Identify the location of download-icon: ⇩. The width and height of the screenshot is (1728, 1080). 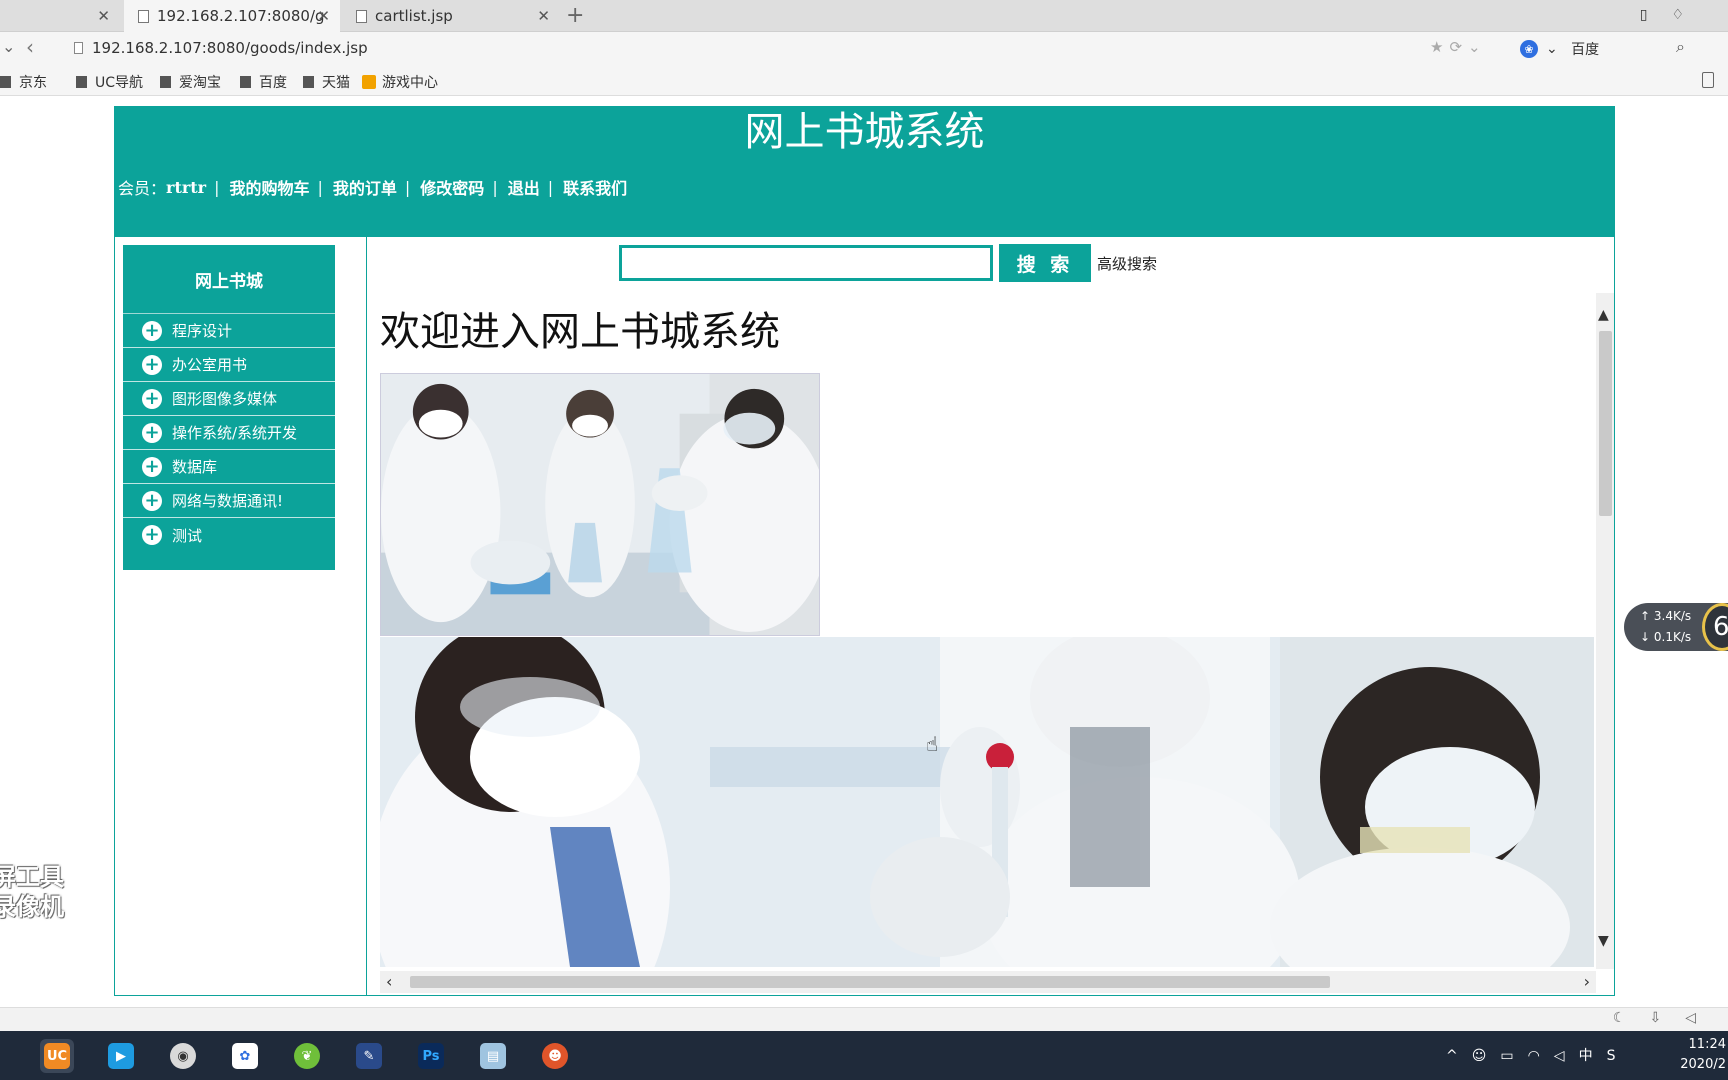
(1667, 1018).